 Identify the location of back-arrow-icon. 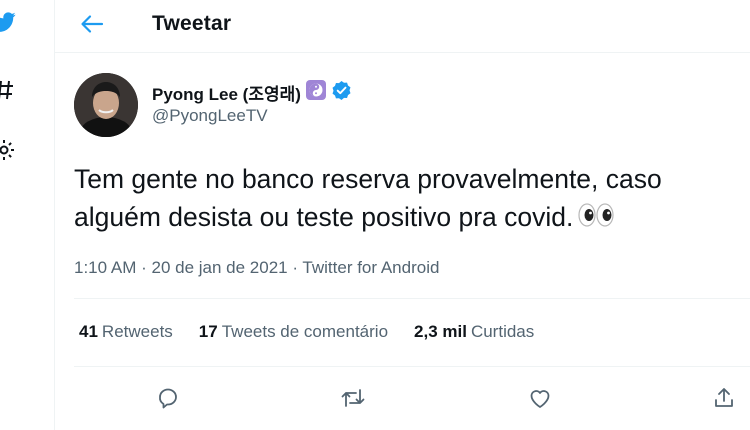
(92, 26).